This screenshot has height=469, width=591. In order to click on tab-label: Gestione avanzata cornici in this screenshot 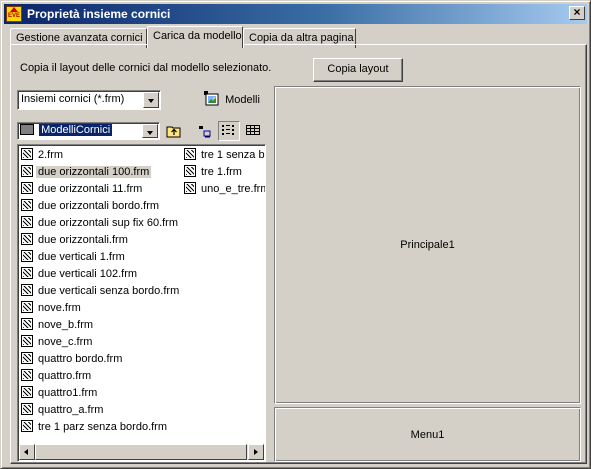, I will do `click(79, 38)`.